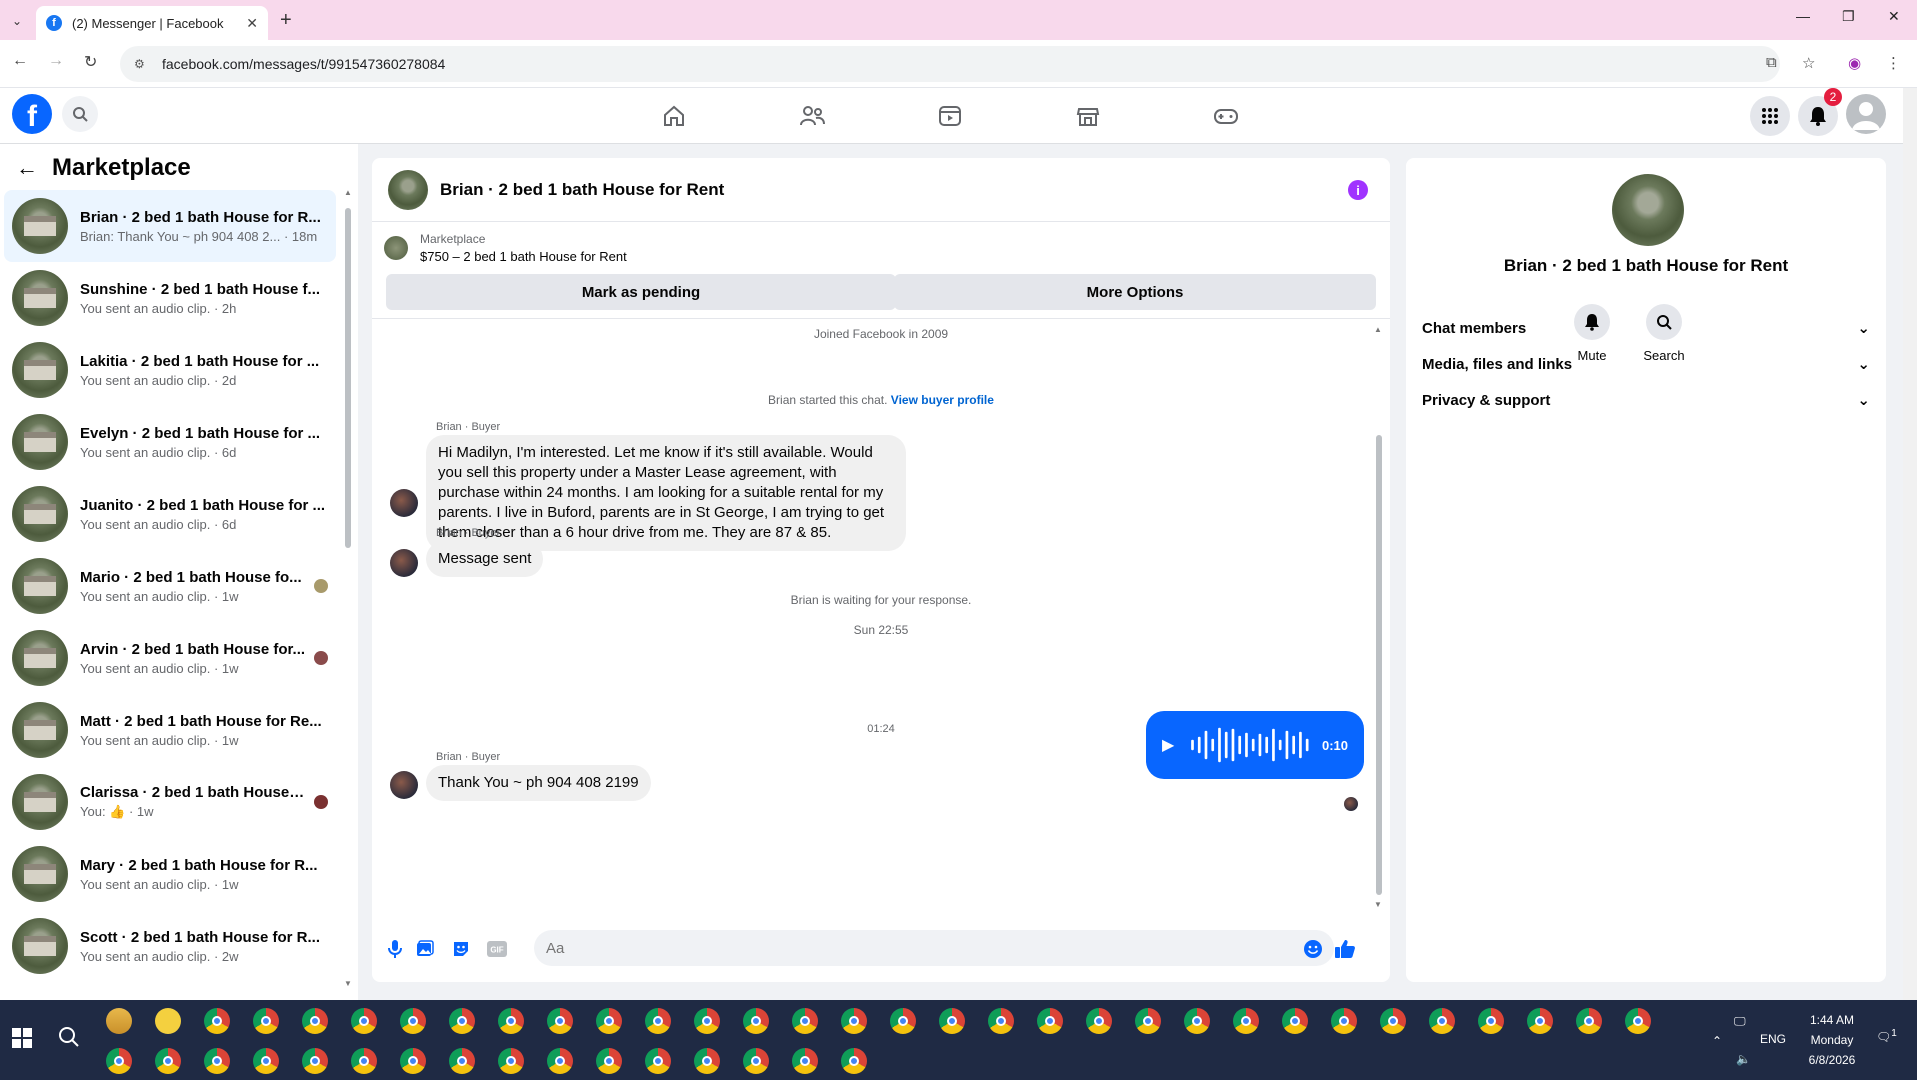  I want to click on friends-icon, so click(812, 116).